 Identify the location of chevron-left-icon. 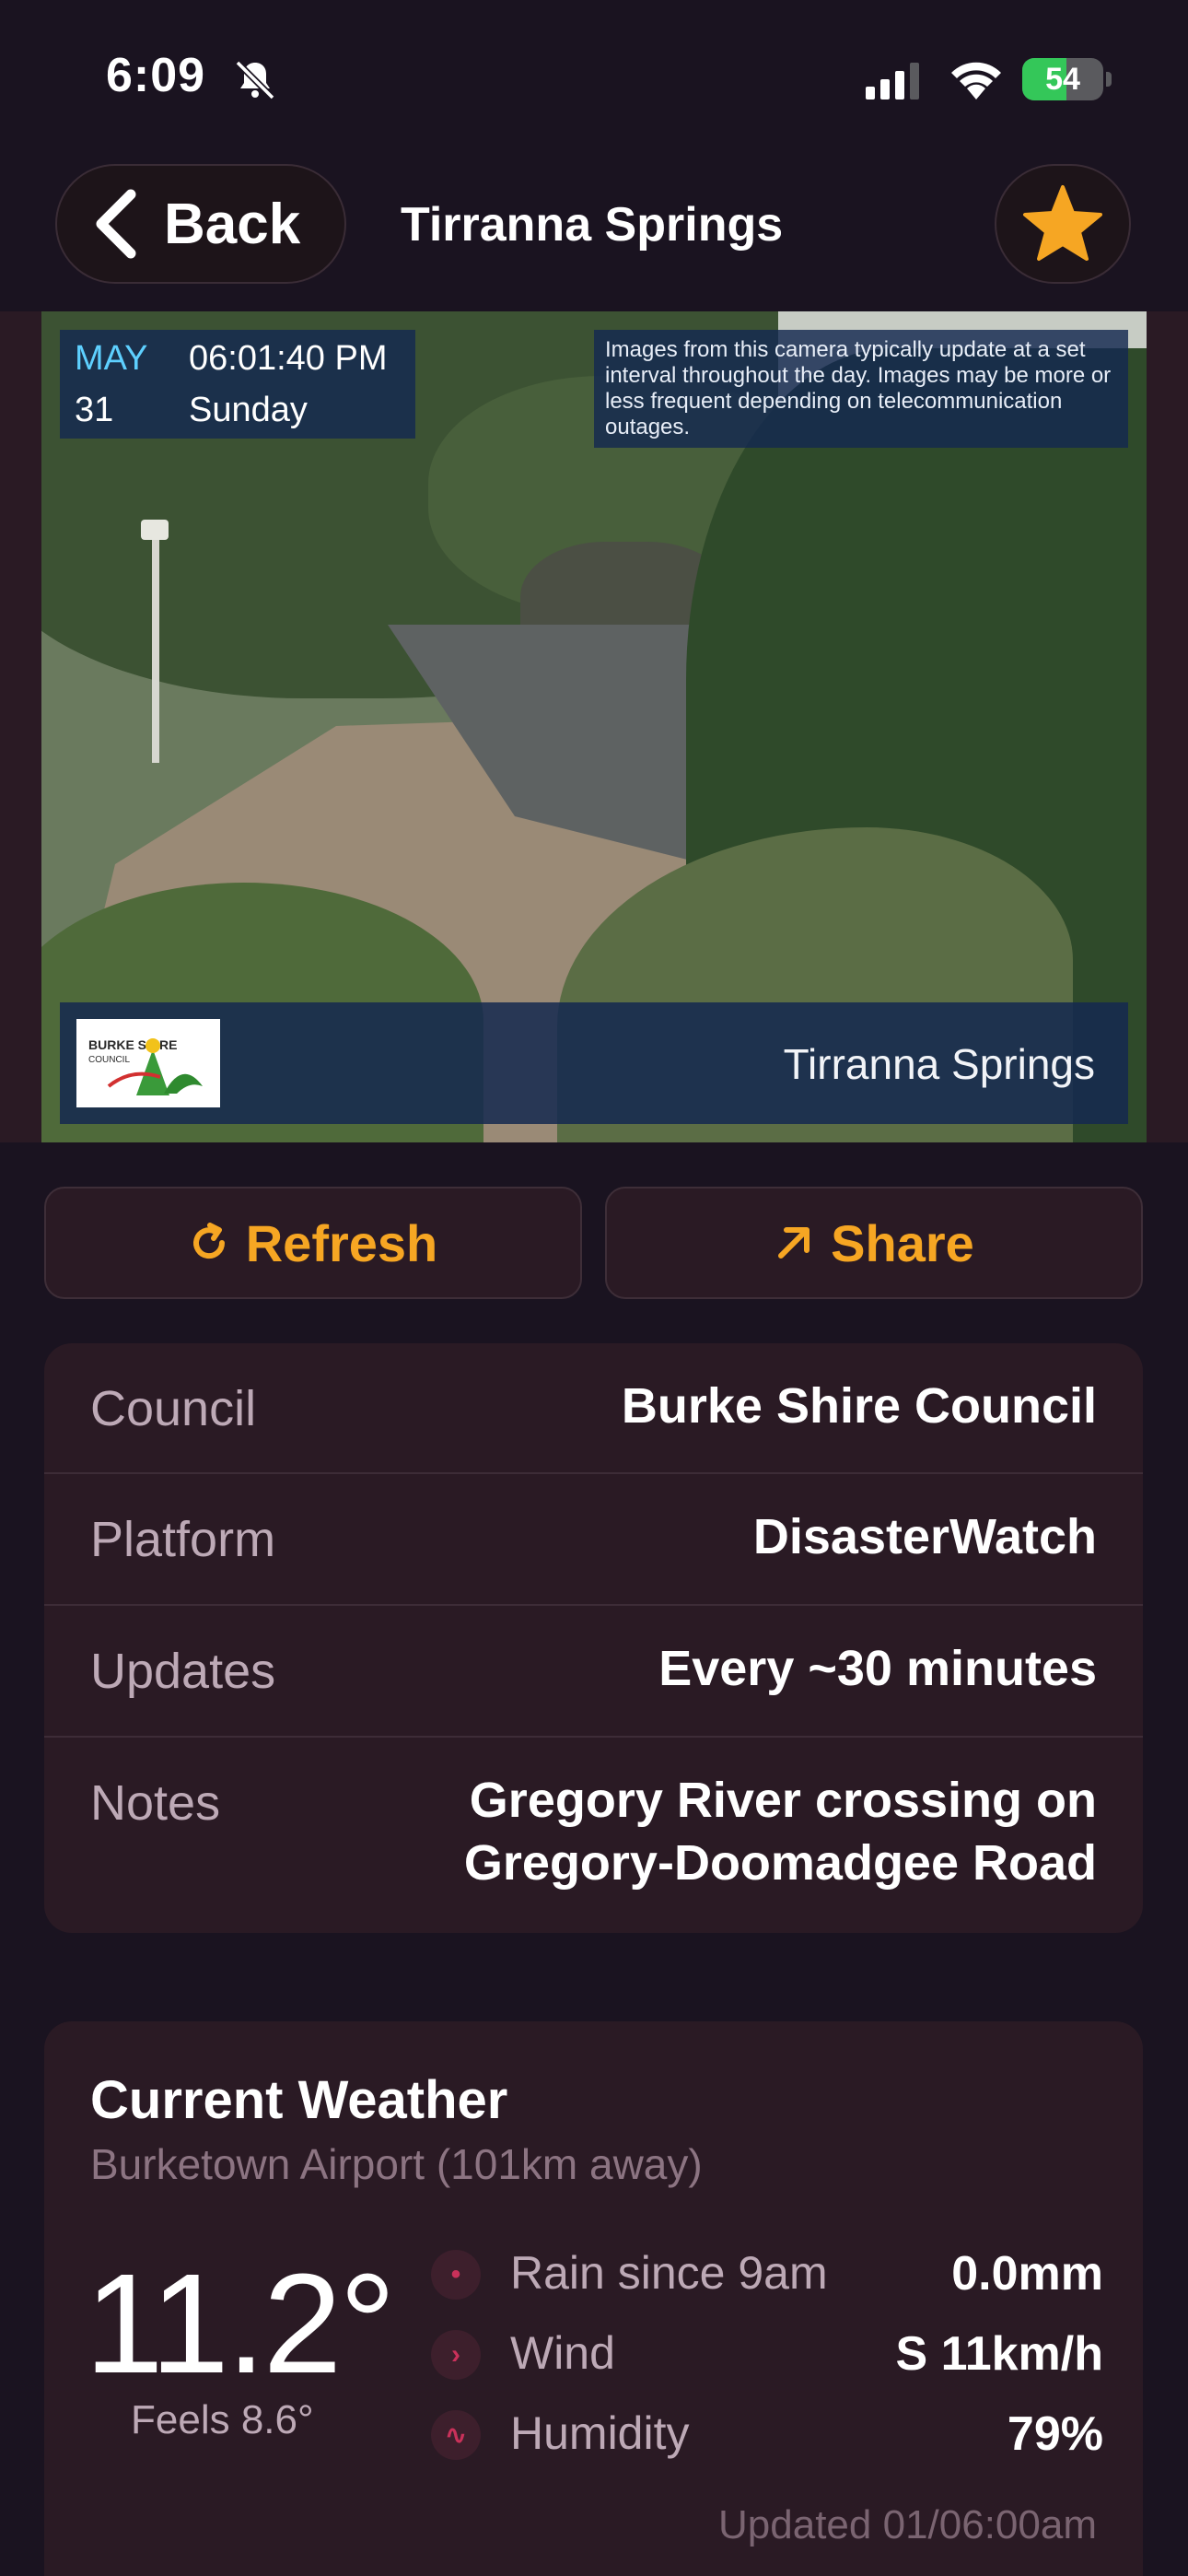
(116, 224).